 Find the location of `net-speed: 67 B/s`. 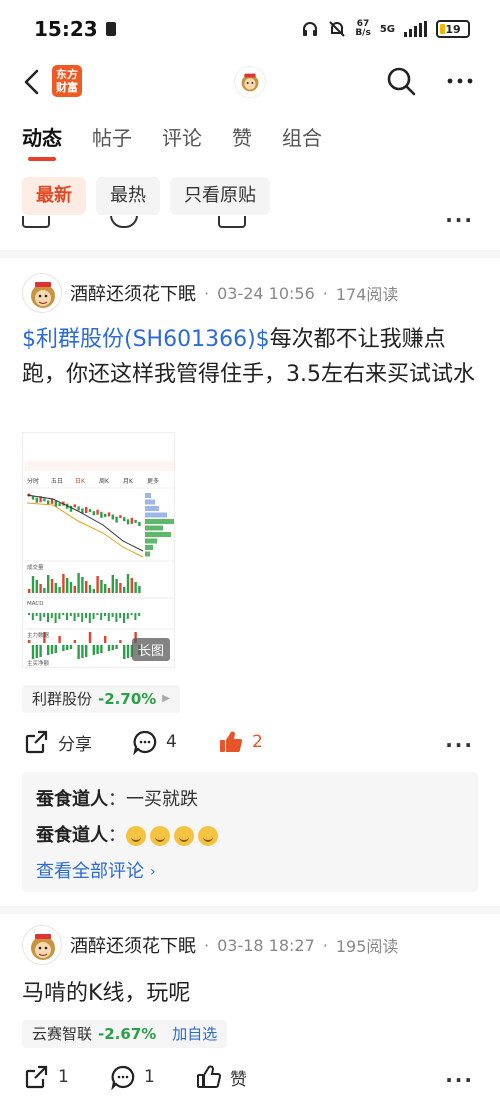

net-speed: 67 B/s is located at coordinates (363, 29).